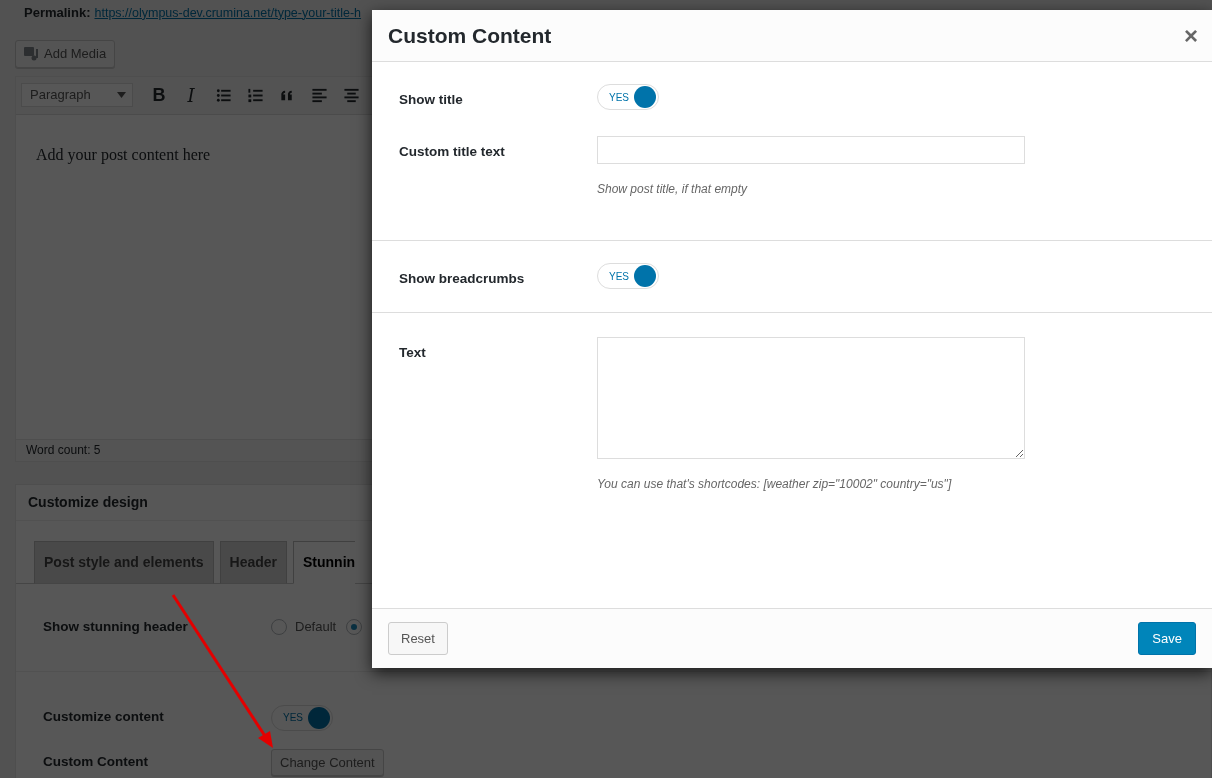 The height and width of the screenshot is (778, 1212). What do you see at coordinates (1191, 35) in the screenshot?
I see `close-button: ×` at bounding box center [1191, 35].